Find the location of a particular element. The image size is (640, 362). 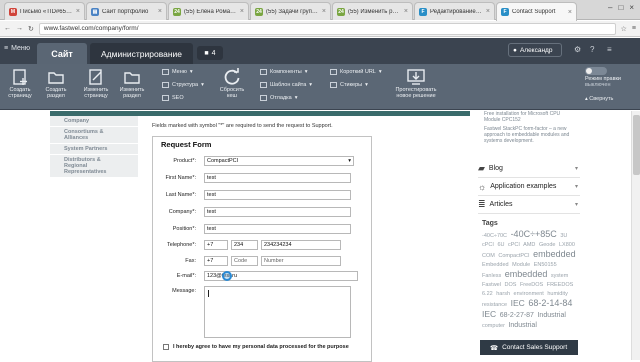

browser-tab: F Редактирование п... × is located at coordinates (454, 11).